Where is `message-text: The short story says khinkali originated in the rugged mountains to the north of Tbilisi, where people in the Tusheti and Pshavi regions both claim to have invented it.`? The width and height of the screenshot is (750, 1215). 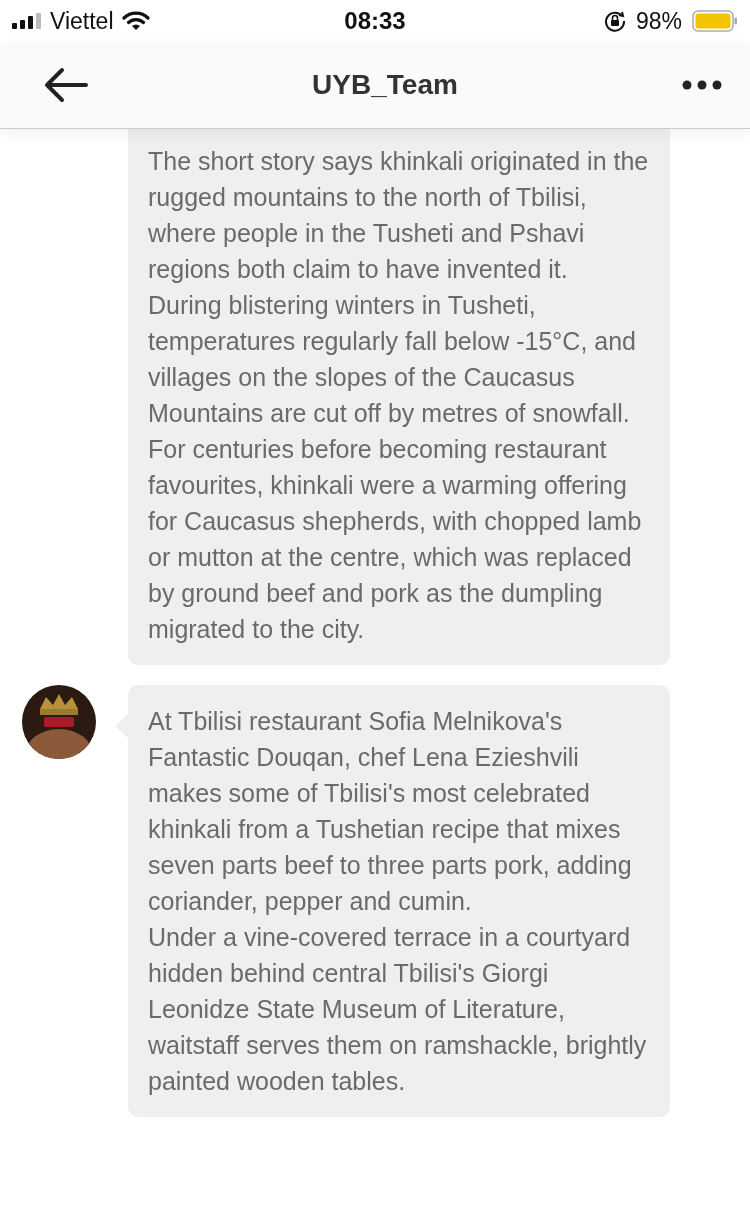 message-text: The short story says khinkali originated in the rugged mountains to the north of Tbilisi, where people in the Tusheti and Pshavi regions both claim to have invented it. is located at coordinates (399, 215).